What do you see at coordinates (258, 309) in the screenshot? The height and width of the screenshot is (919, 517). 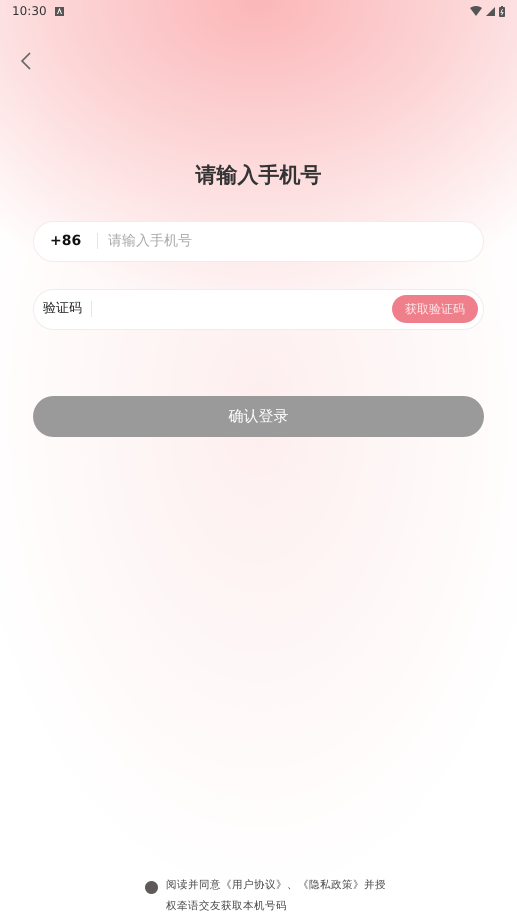 I see `code-field: 验证码 获取验证码` at bounding box center [258, 309].